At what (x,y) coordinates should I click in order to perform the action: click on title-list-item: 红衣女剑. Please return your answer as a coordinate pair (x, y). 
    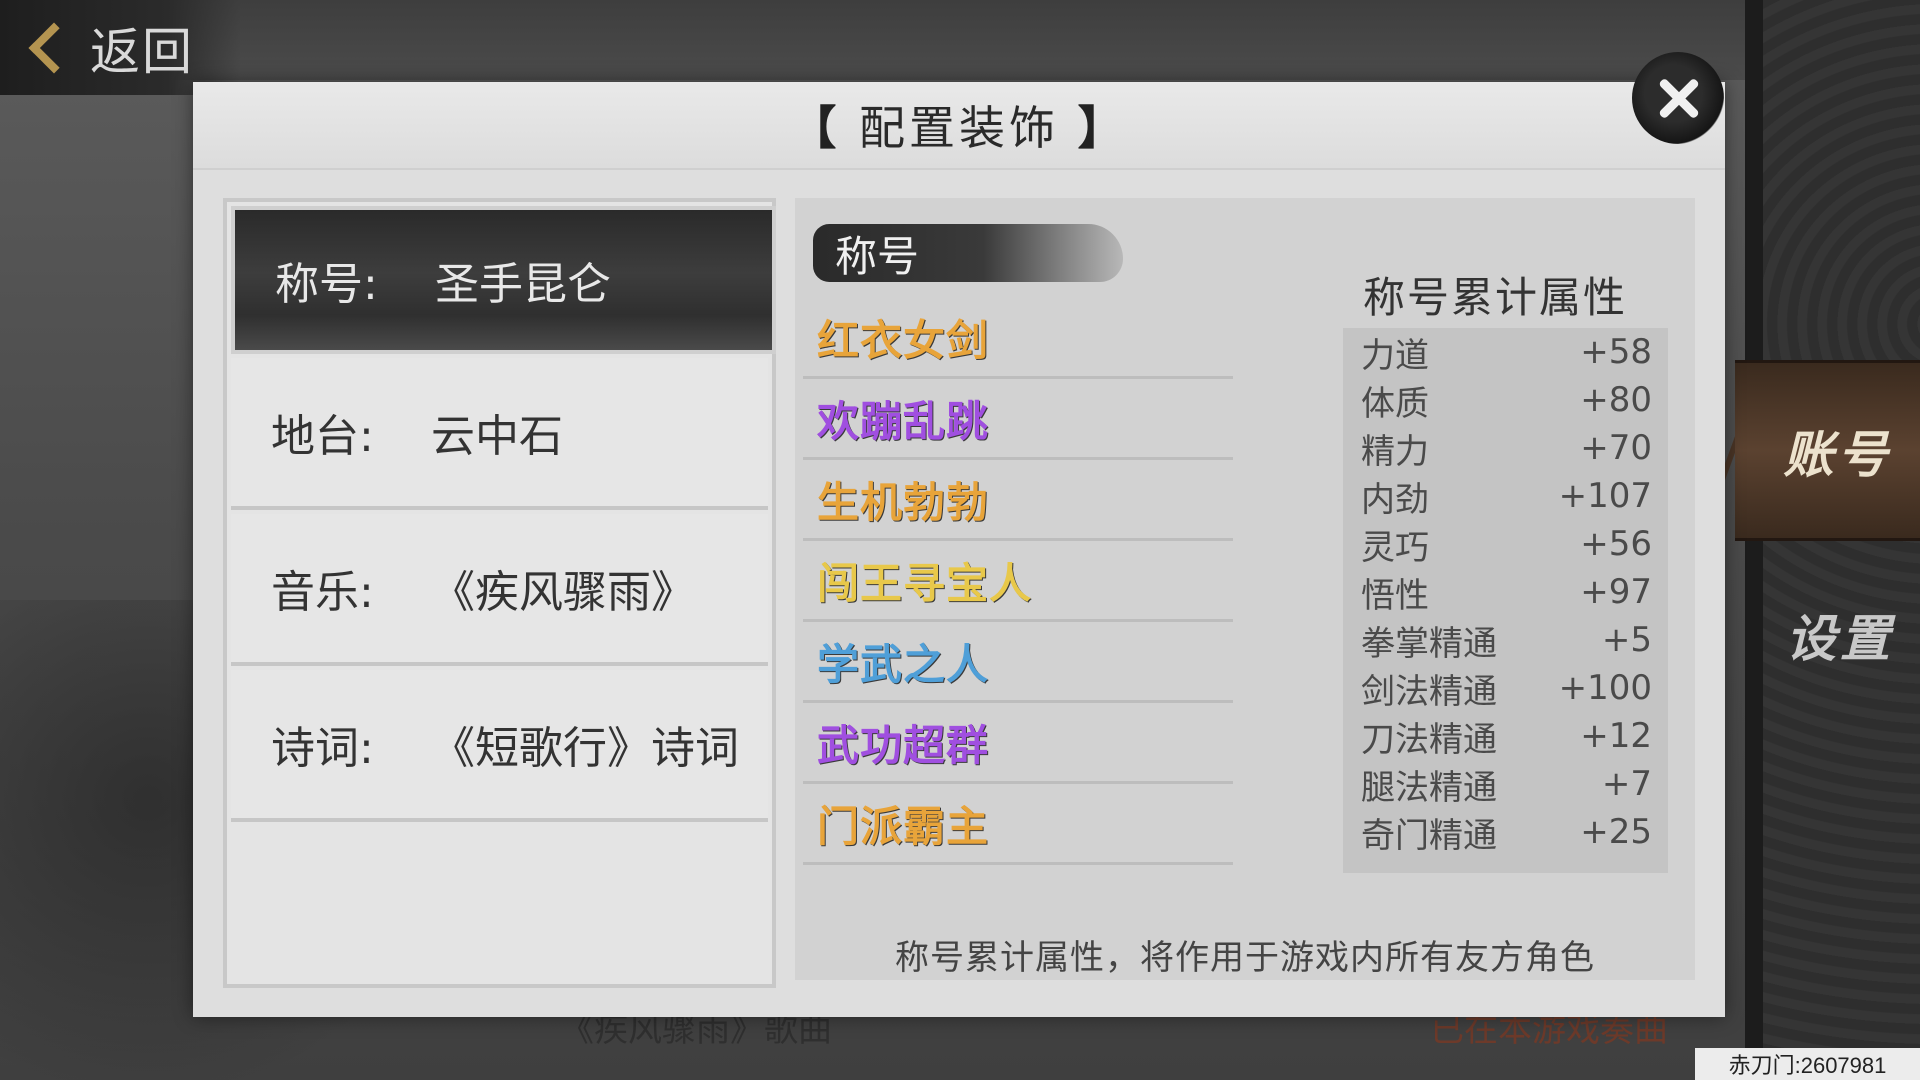
    Looking at the image, I should click on (1018, 338).